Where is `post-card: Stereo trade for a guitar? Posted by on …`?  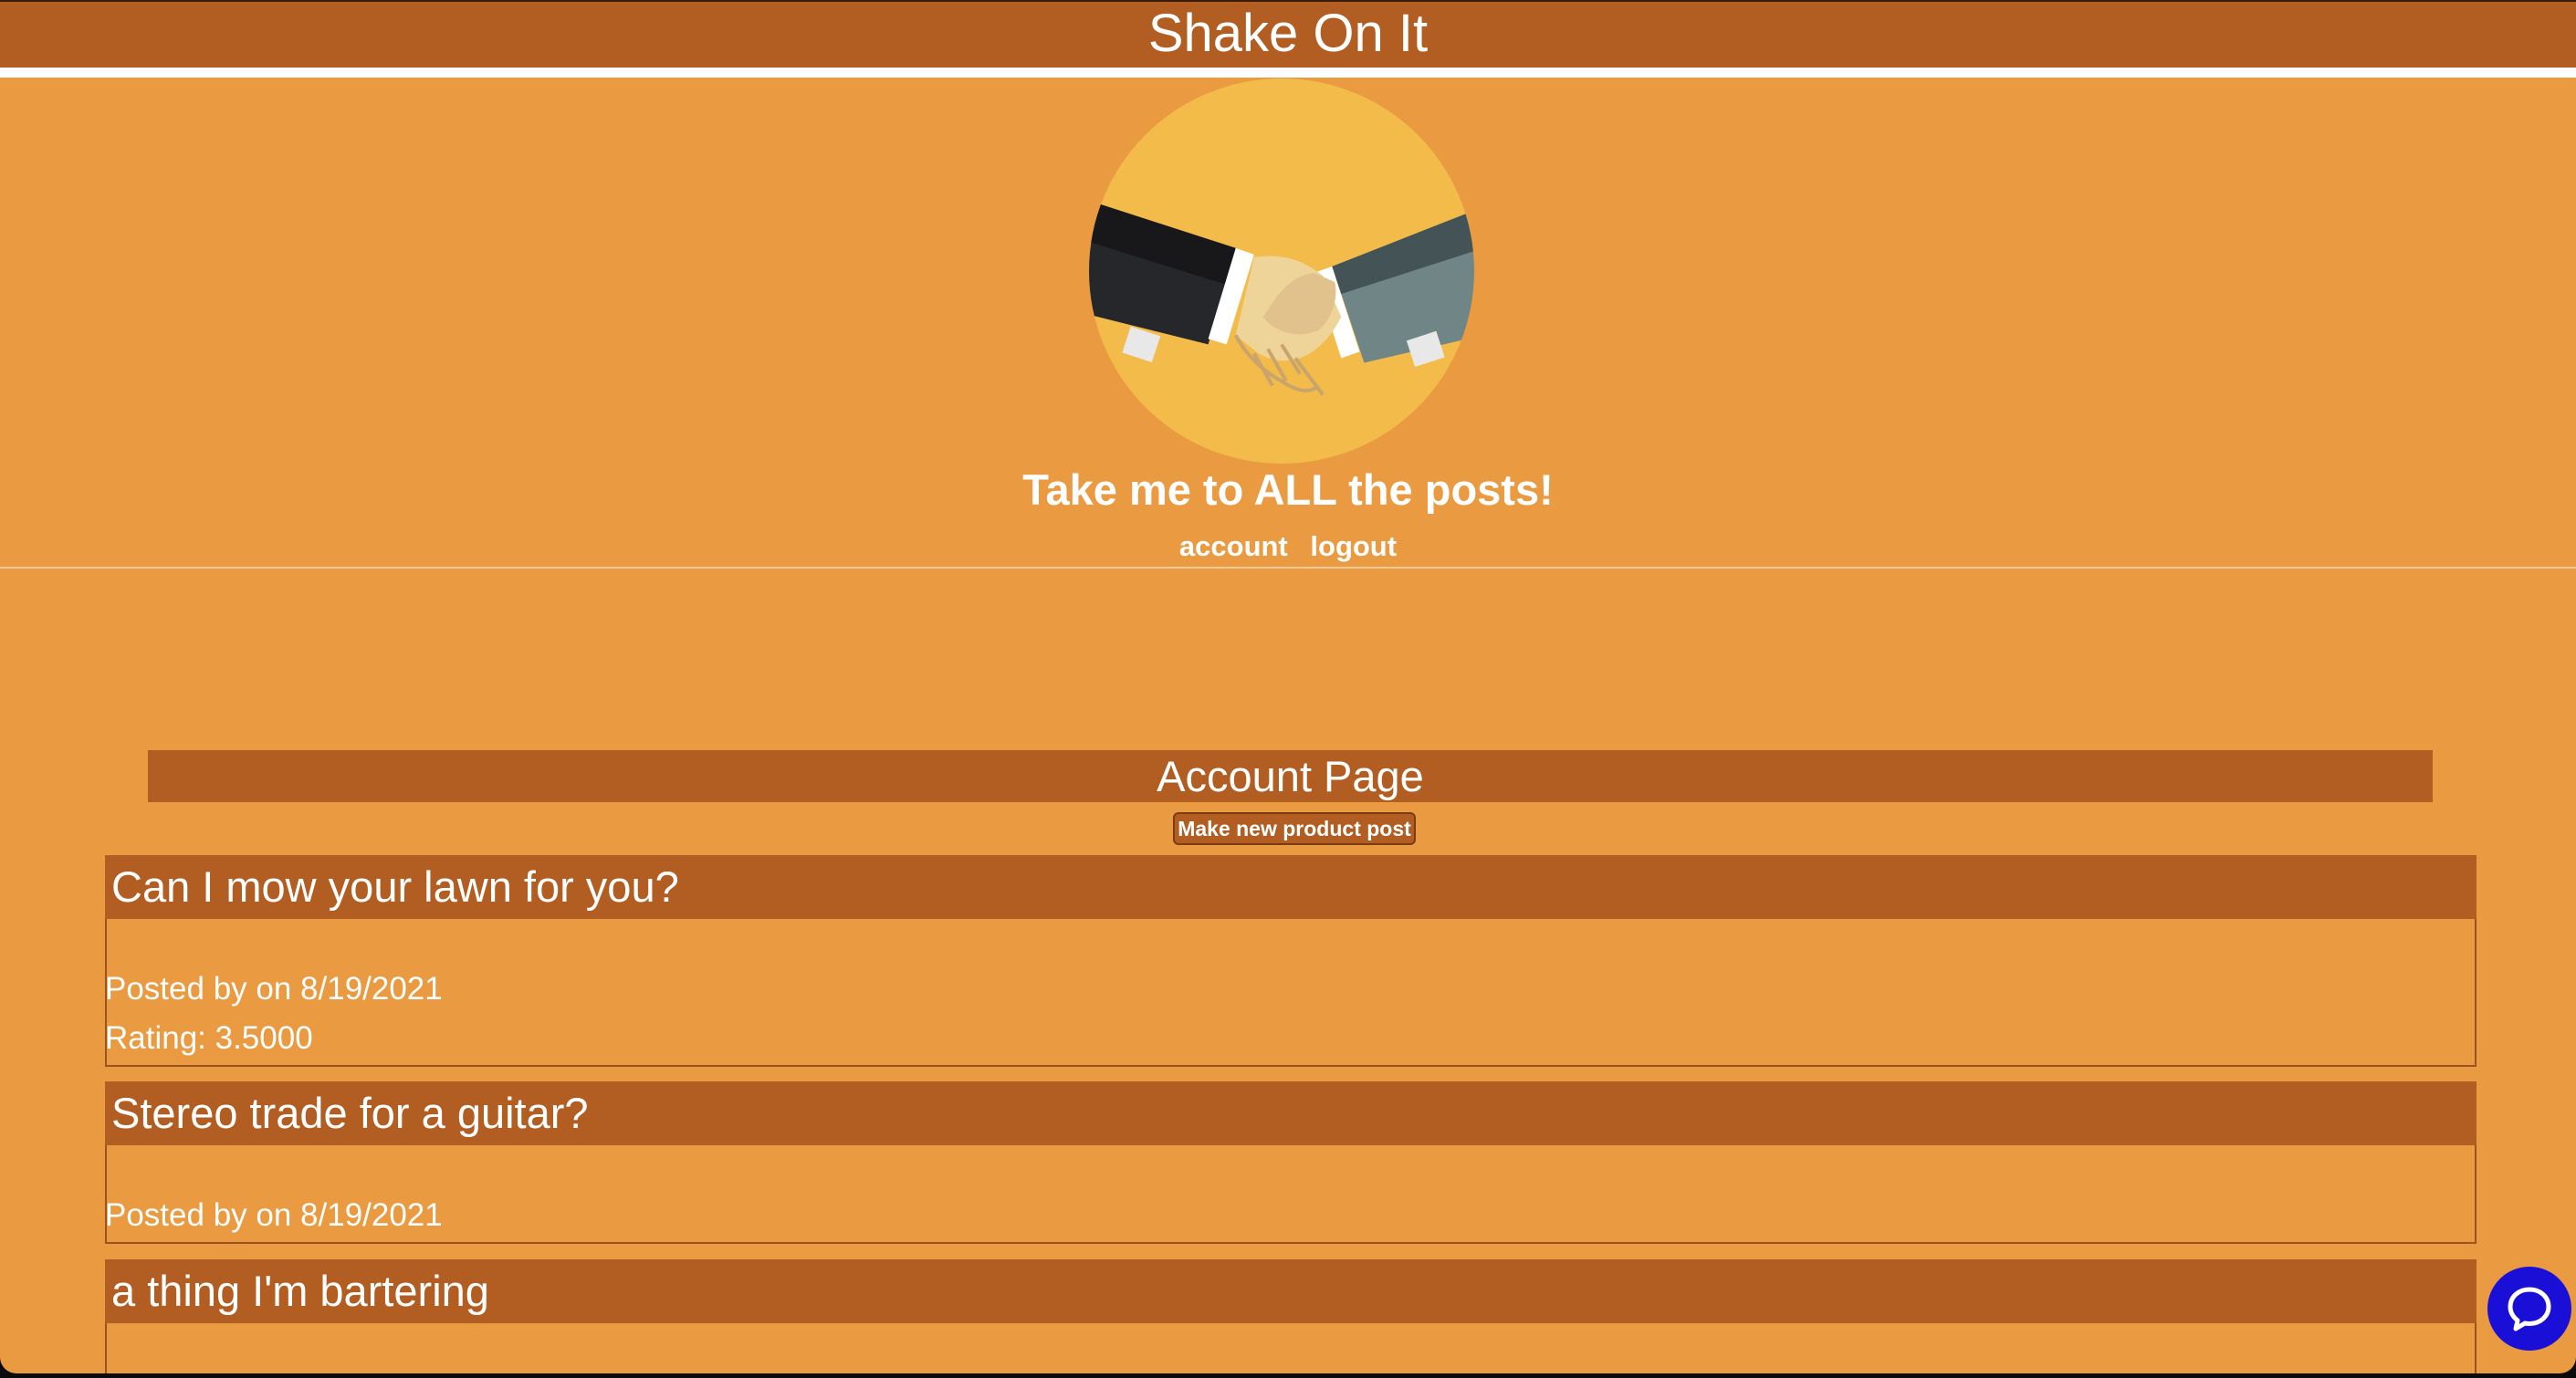 post-card: Stereo trade for a guitar? Posted by on … is located at coordinates (1291, 1162).